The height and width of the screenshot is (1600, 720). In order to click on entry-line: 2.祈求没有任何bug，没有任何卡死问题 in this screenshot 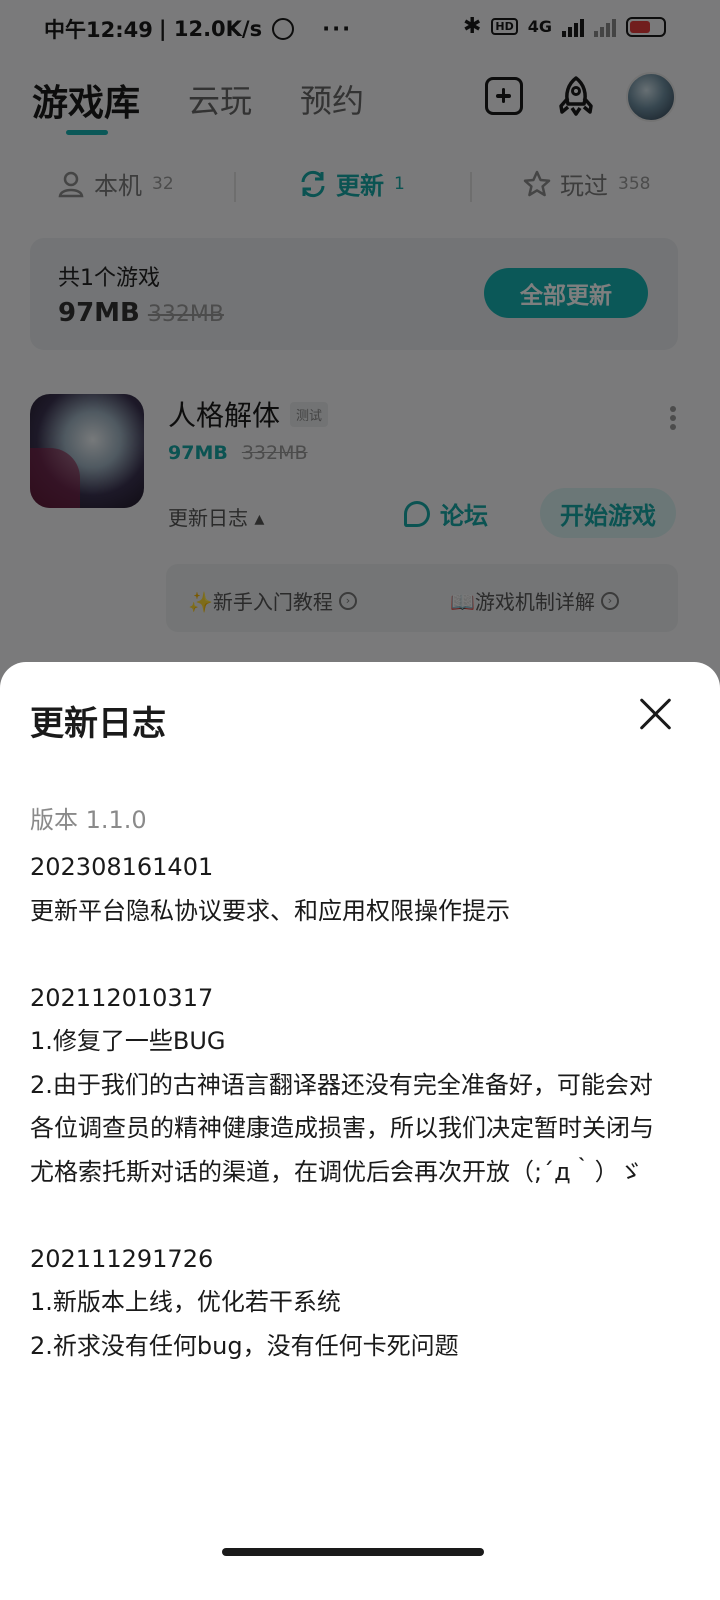, I will do `click(244, 1345)`.